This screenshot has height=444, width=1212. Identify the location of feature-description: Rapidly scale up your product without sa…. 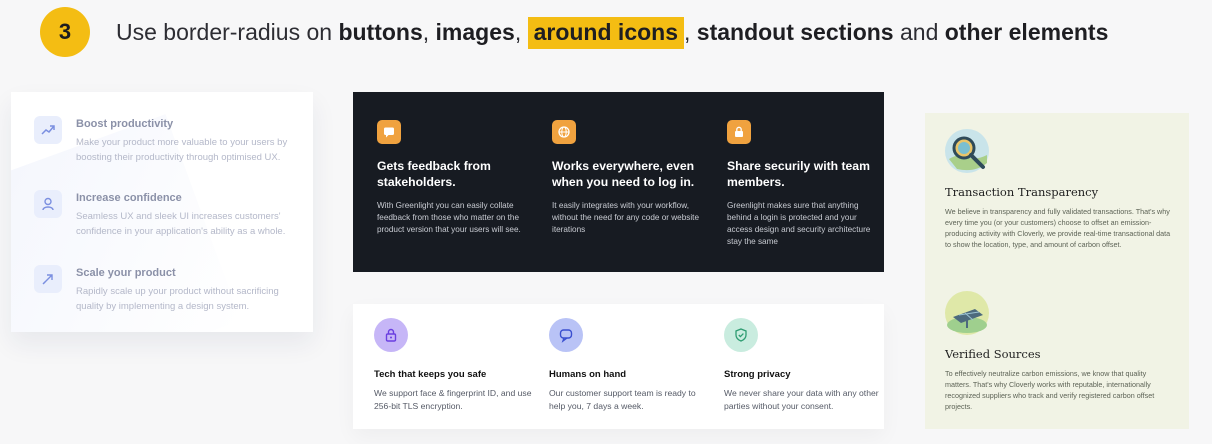
(177, 299).